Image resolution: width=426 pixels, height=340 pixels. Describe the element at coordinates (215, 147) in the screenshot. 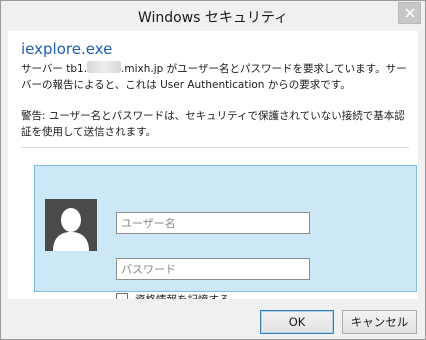

I see `divider` at that location.